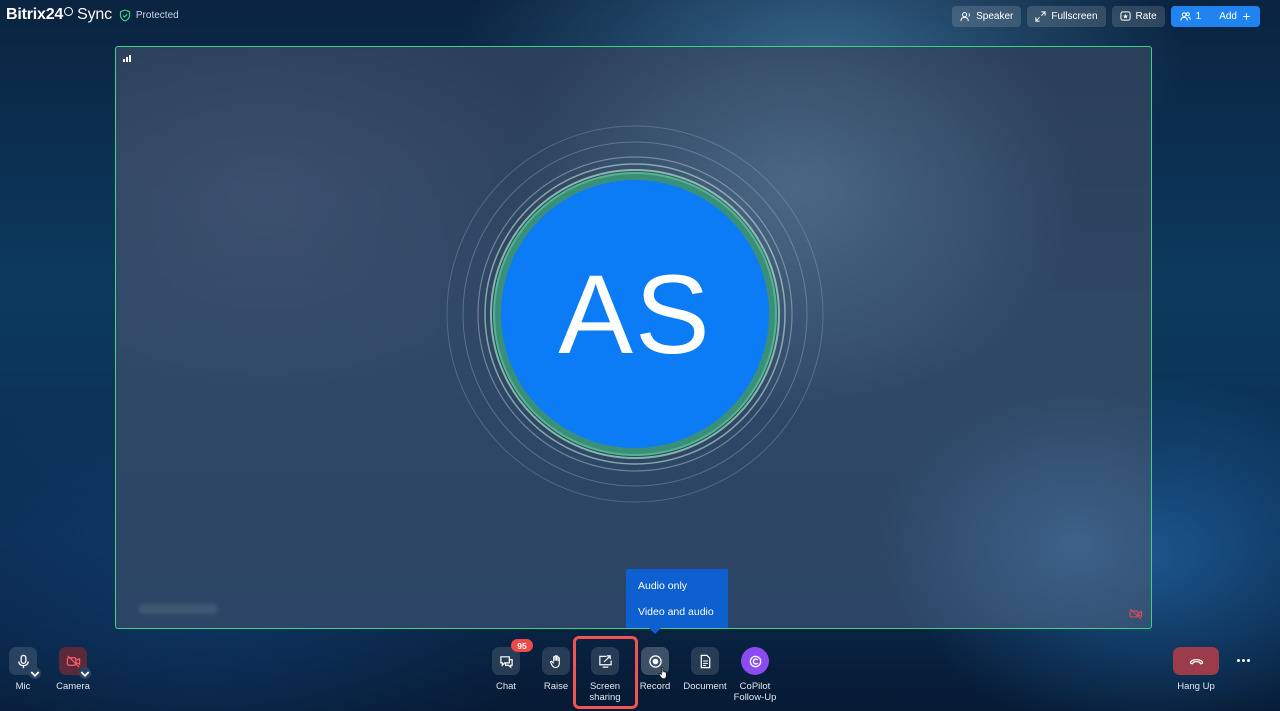 This screenshot has width=1280, height=711. Describe the element at coordinates (1125, 16) in the screenshot. I see `rate-icon` at that location.